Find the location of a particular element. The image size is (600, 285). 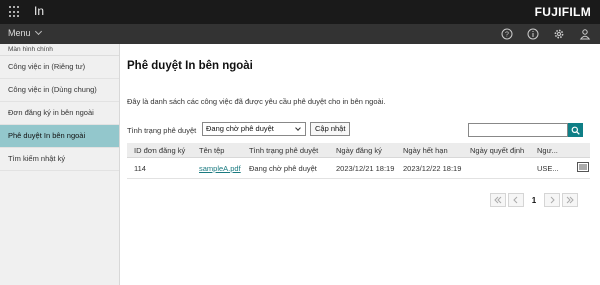

menu-button: Menu is located at coordinates (25, 32).